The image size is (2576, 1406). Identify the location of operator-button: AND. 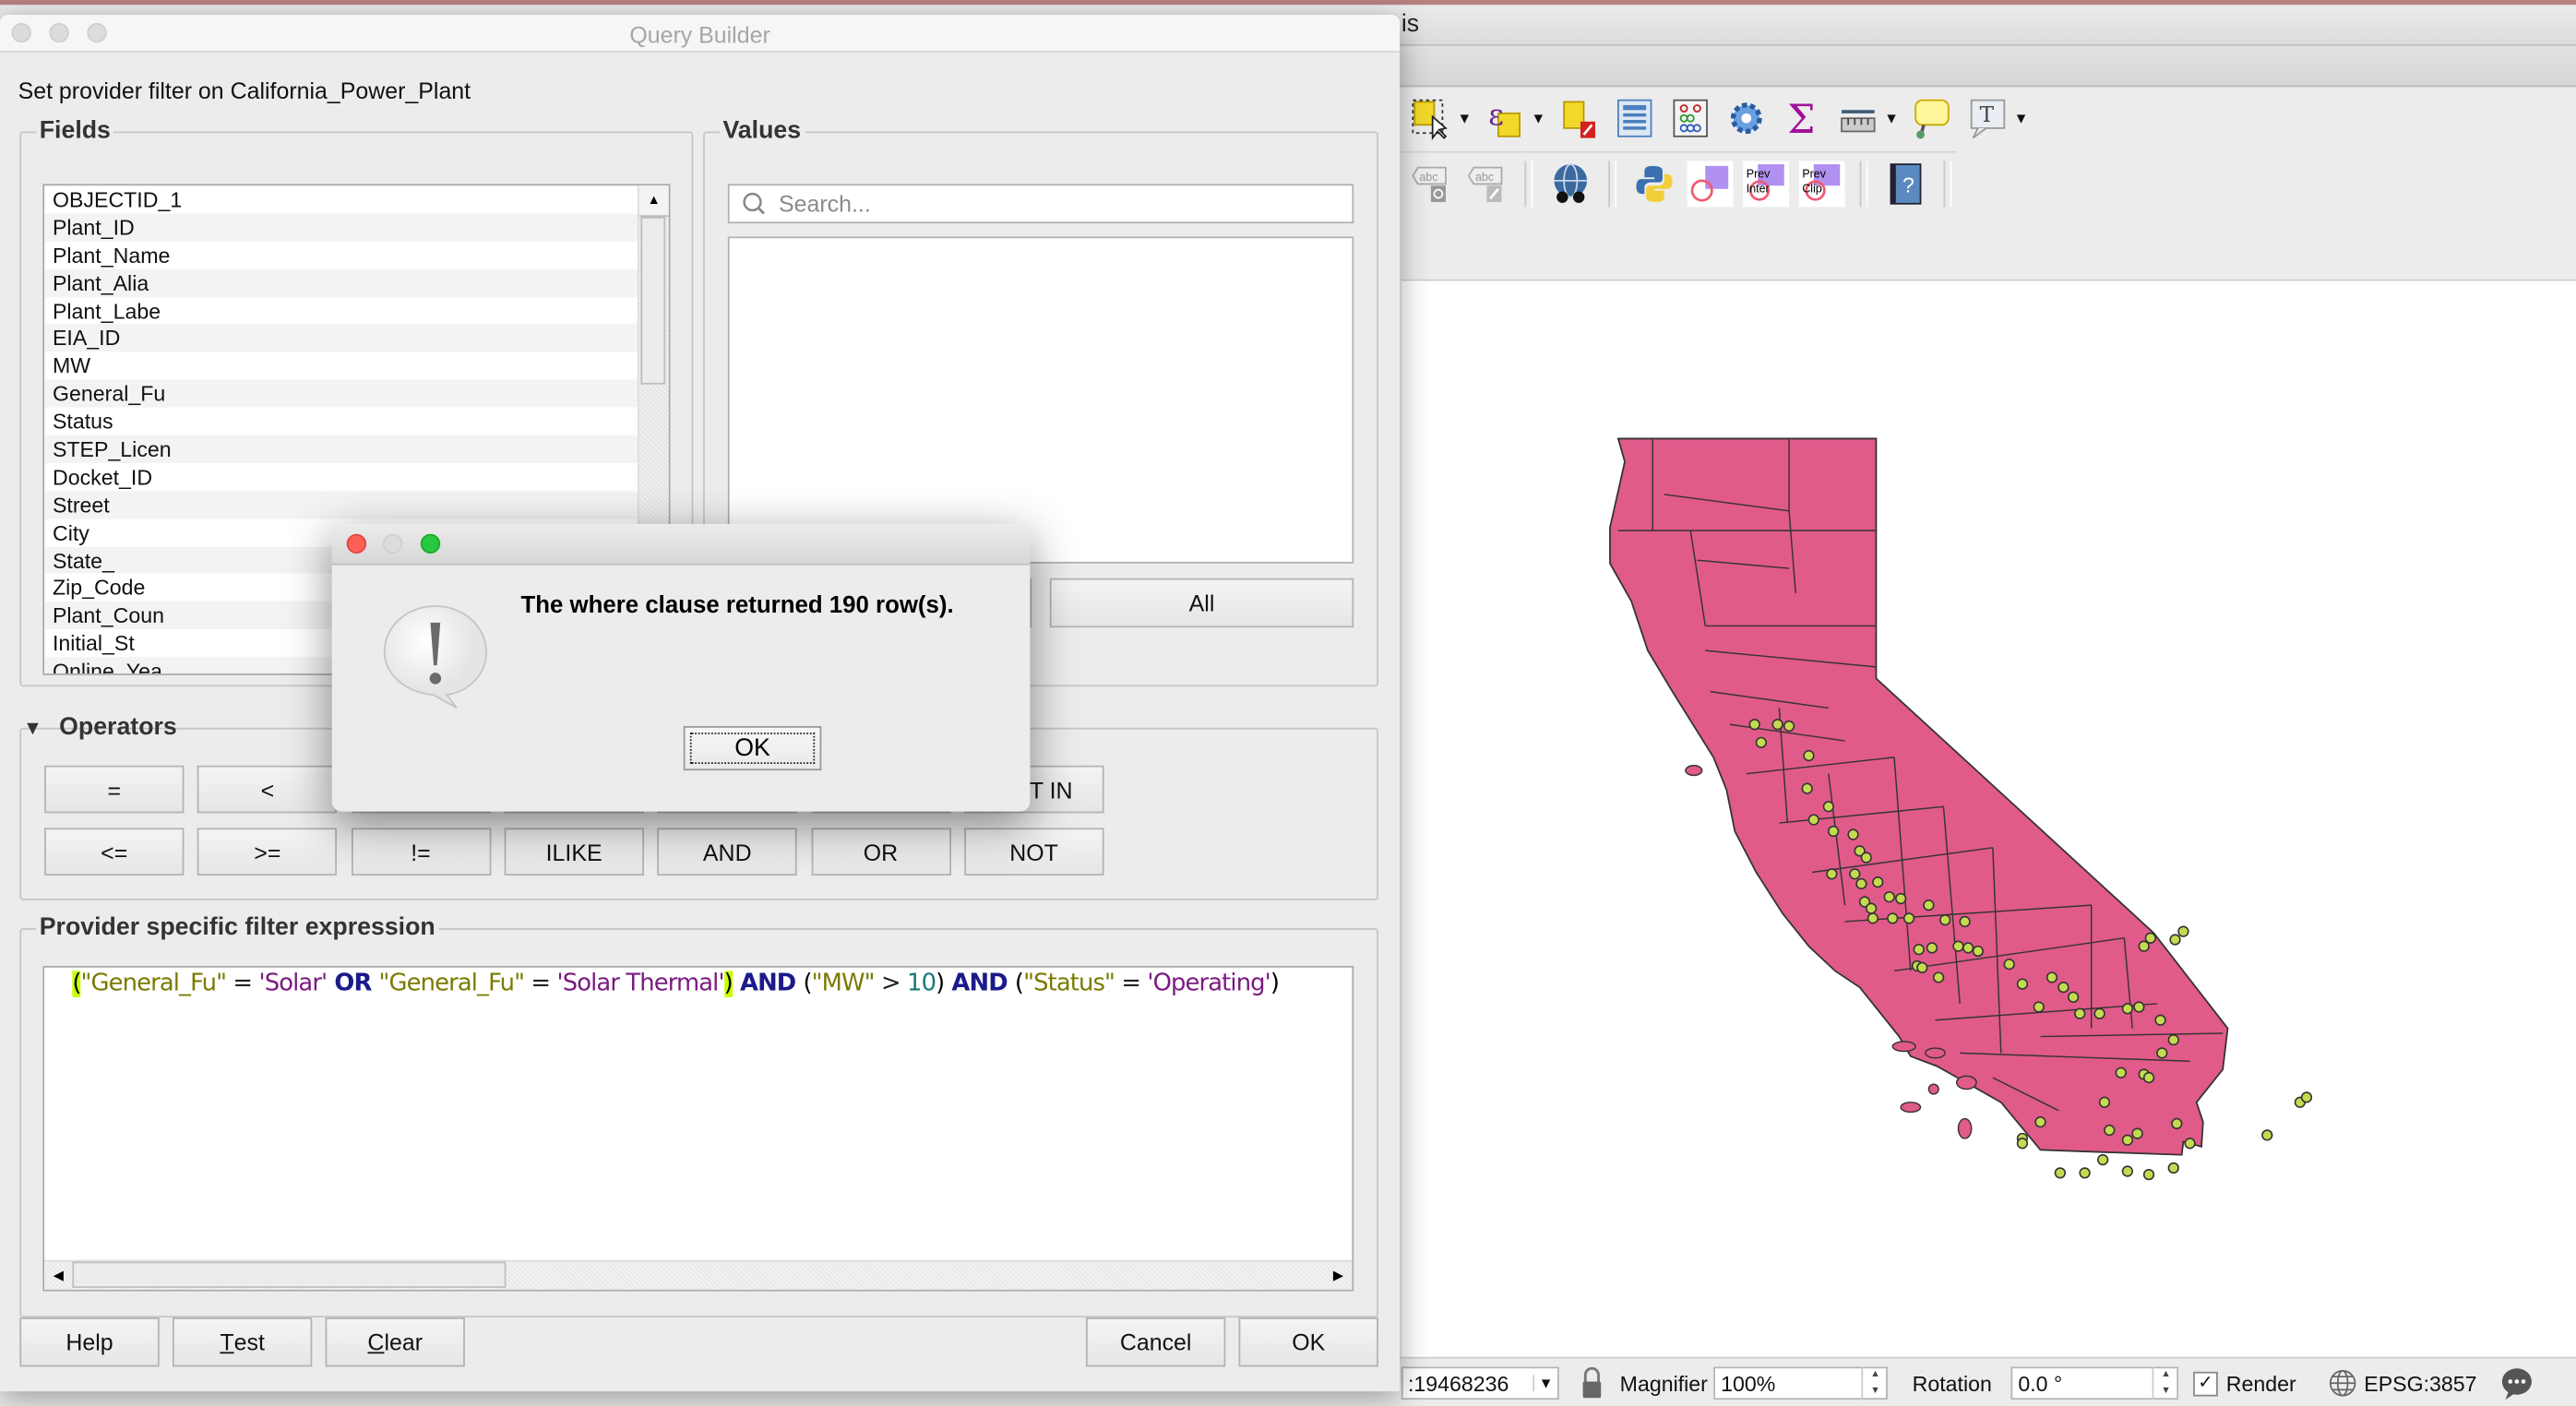
(727, 852).